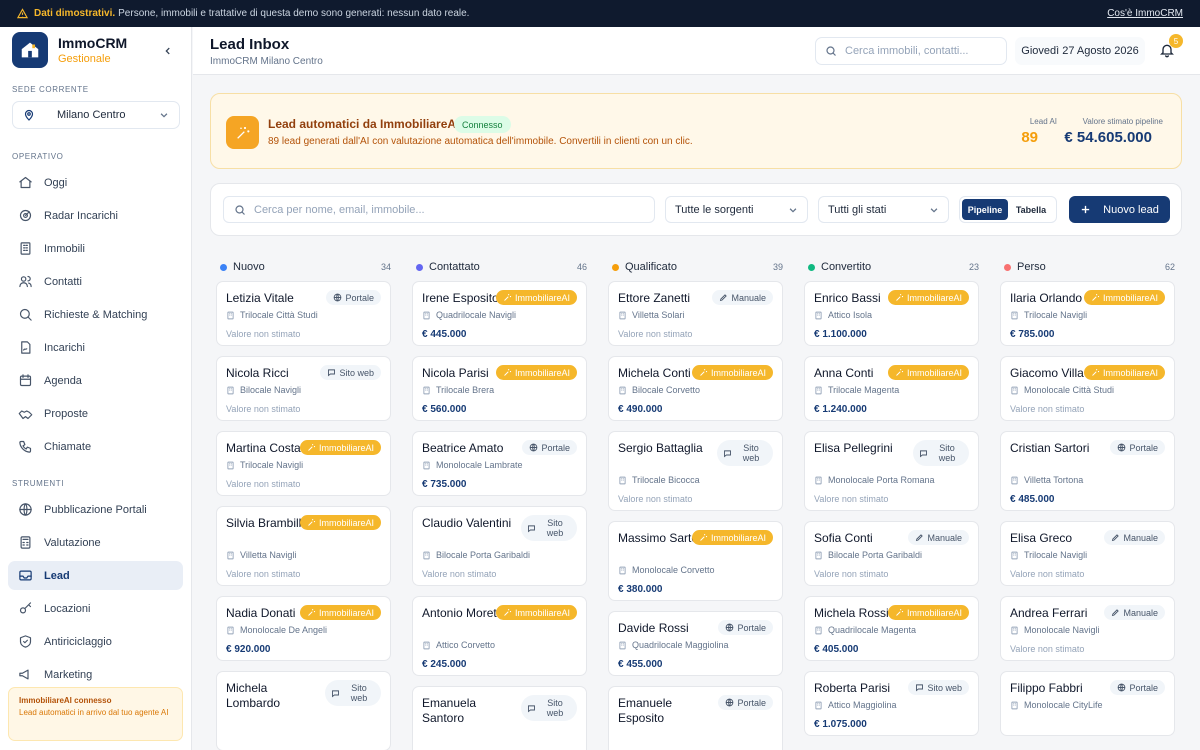  Describe the element at coordinates (499, 718) in the screenshot. I see `lead-card: Emanuela Santoro Sito web` at that location.